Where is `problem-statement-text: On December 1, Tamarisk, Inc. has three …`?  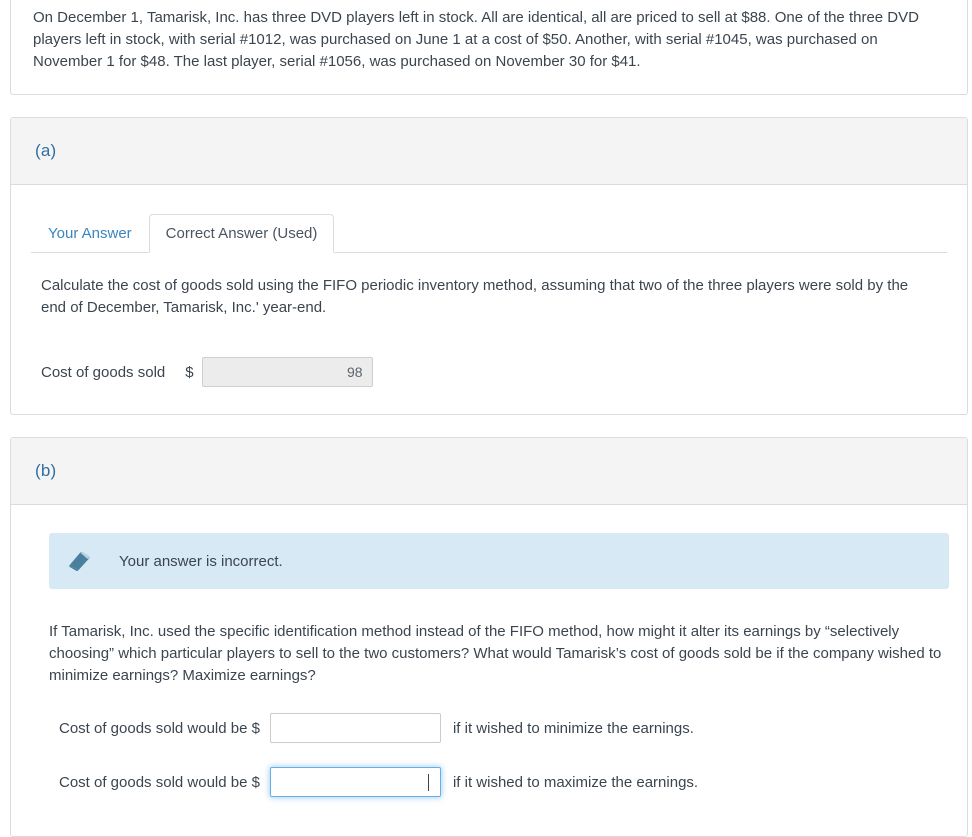 problem-statement-text: On December 1, Tamarisk, Inc. has three … is located at coordinates (476, 39).